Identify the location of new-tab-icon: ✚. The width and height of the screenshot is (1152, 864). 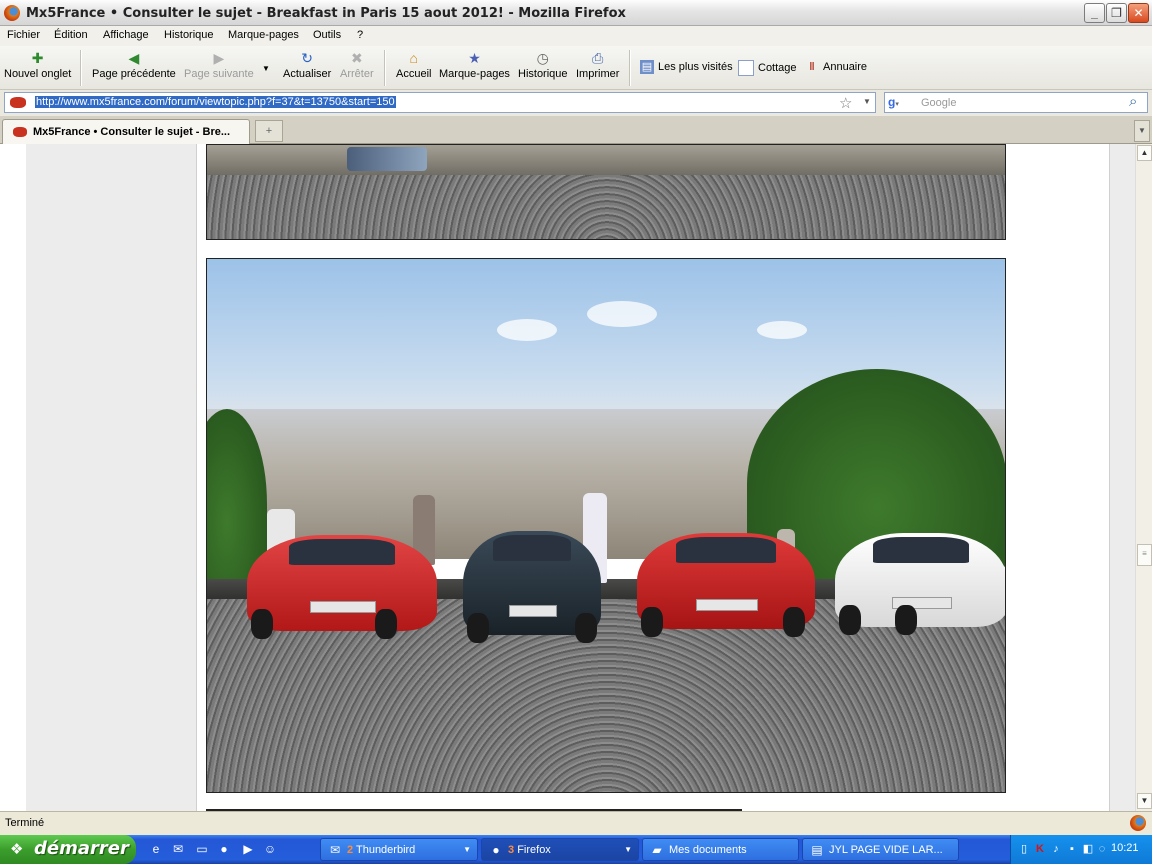
(37, 58).